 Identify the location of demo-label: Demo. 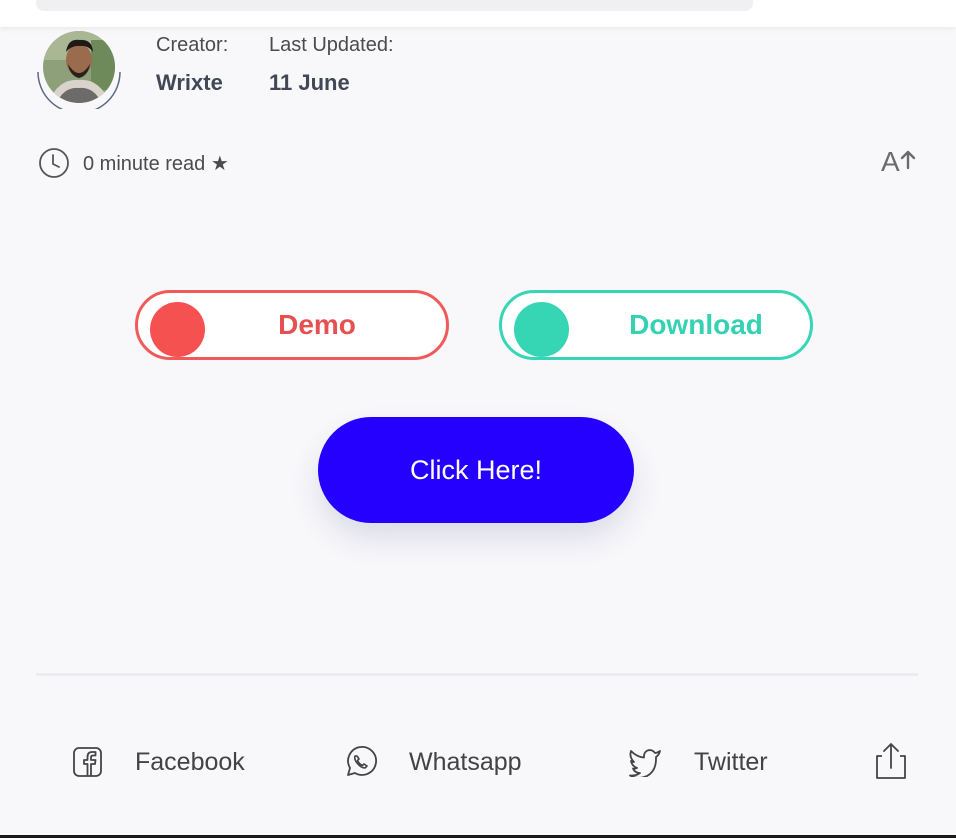
(317, 324).